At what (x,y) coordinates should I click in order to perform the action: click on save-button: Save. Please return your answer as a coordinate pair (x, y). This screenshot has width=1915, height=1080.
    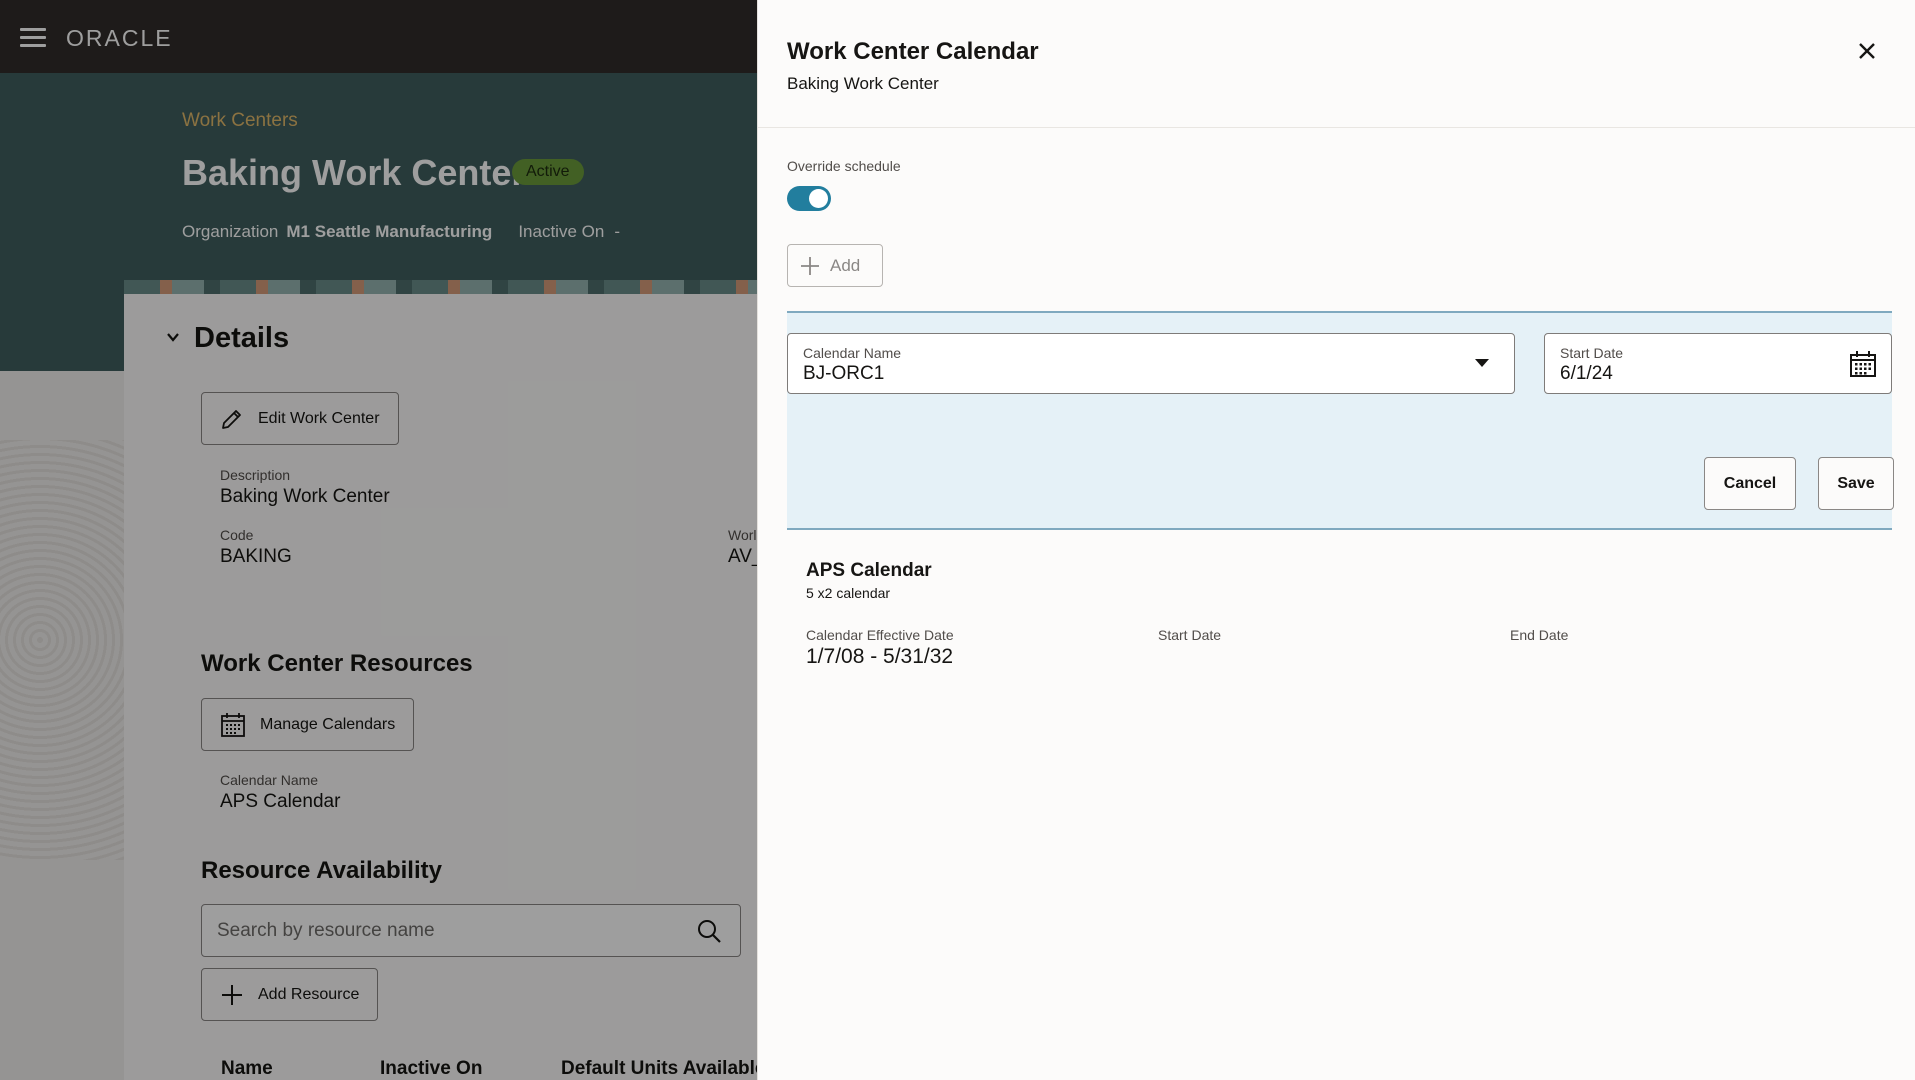
    Looking at the image, I should click on (1856, 483).